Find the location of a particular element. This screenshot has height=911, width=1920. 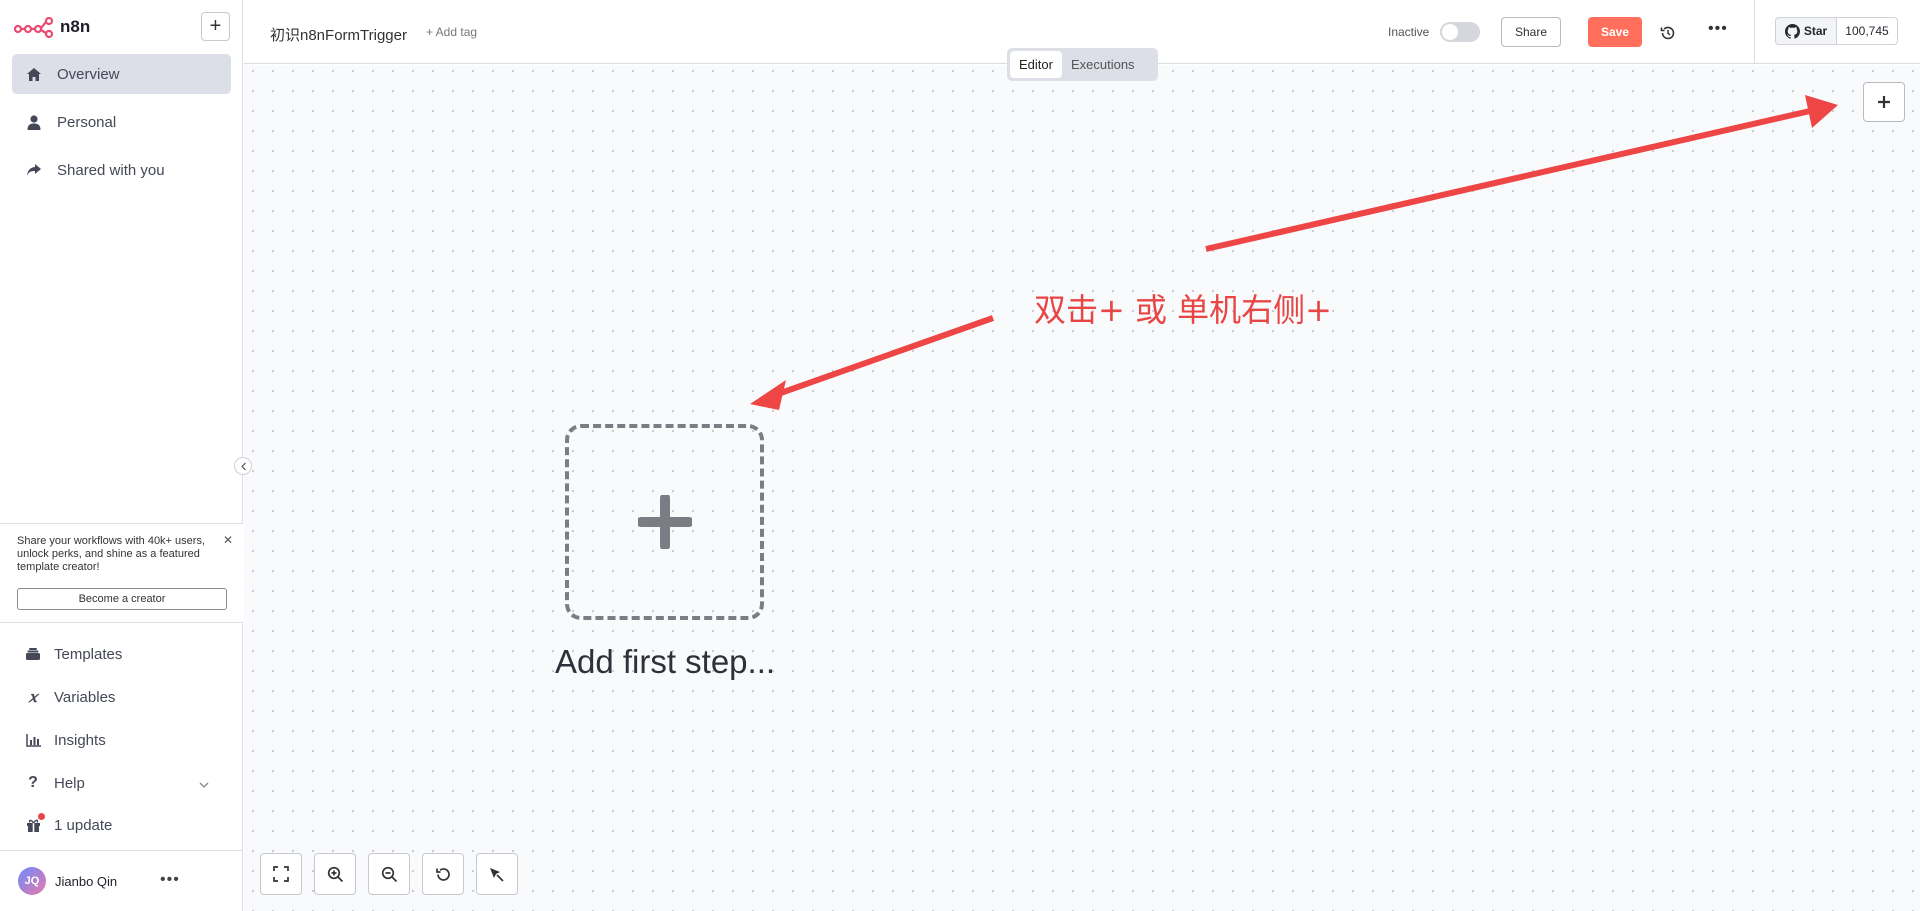

canvas-controls is located at coordinates (395, 874).